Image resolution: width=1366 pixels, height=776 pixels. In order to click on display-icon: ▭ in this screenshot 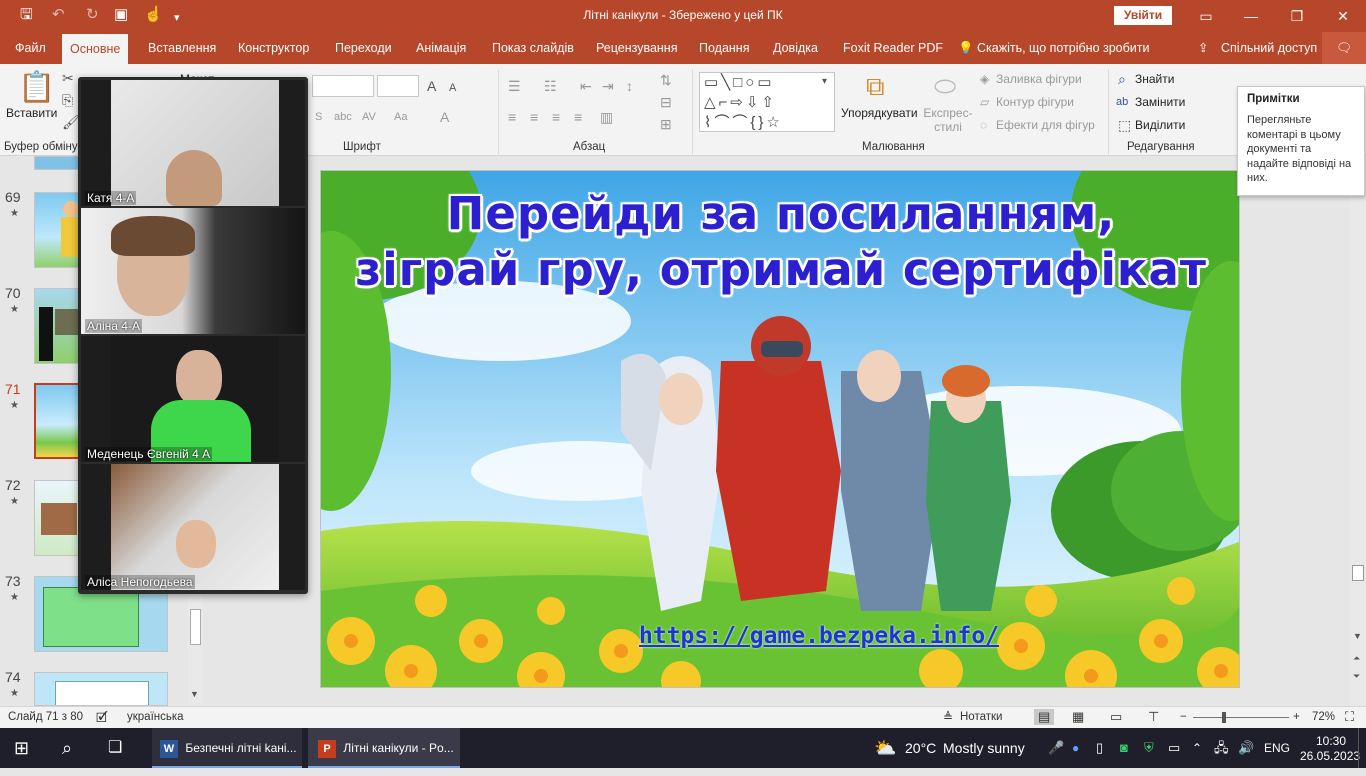, I will do `click(1174, 748)`.